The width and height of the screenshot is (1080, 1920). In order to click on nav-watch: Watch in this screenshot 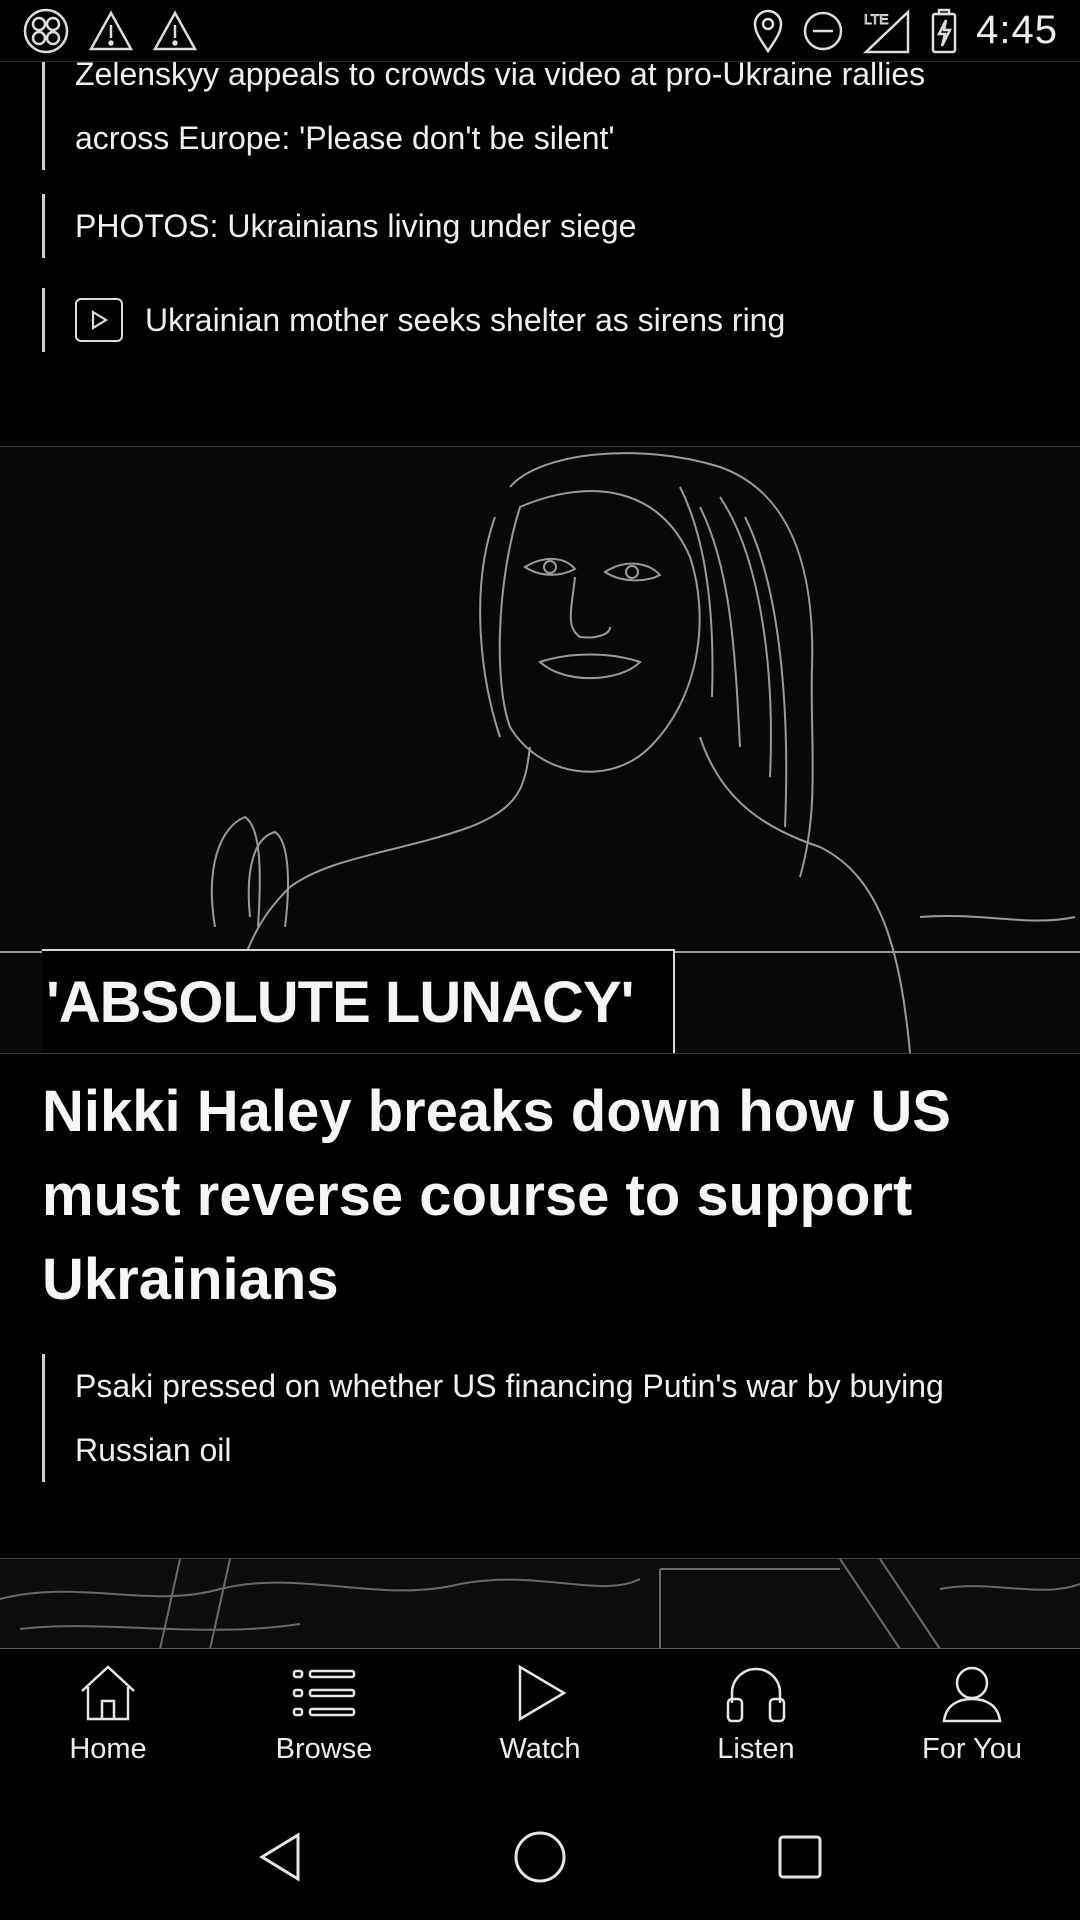, I will do `click(540, 1722)`.